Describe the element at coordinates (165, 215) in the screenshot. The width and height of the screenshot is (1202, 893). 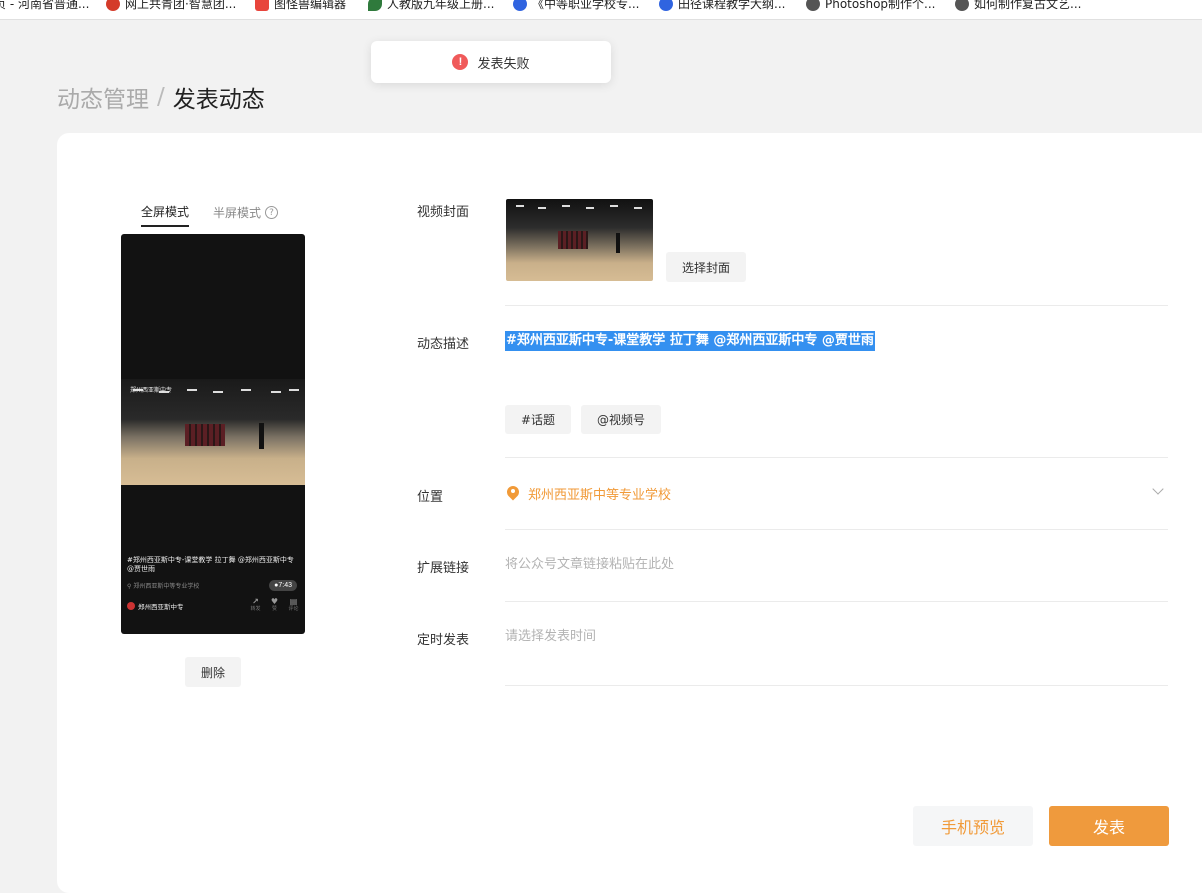
I see `tab-fullscreen-mode: 全屏模式` at that location.